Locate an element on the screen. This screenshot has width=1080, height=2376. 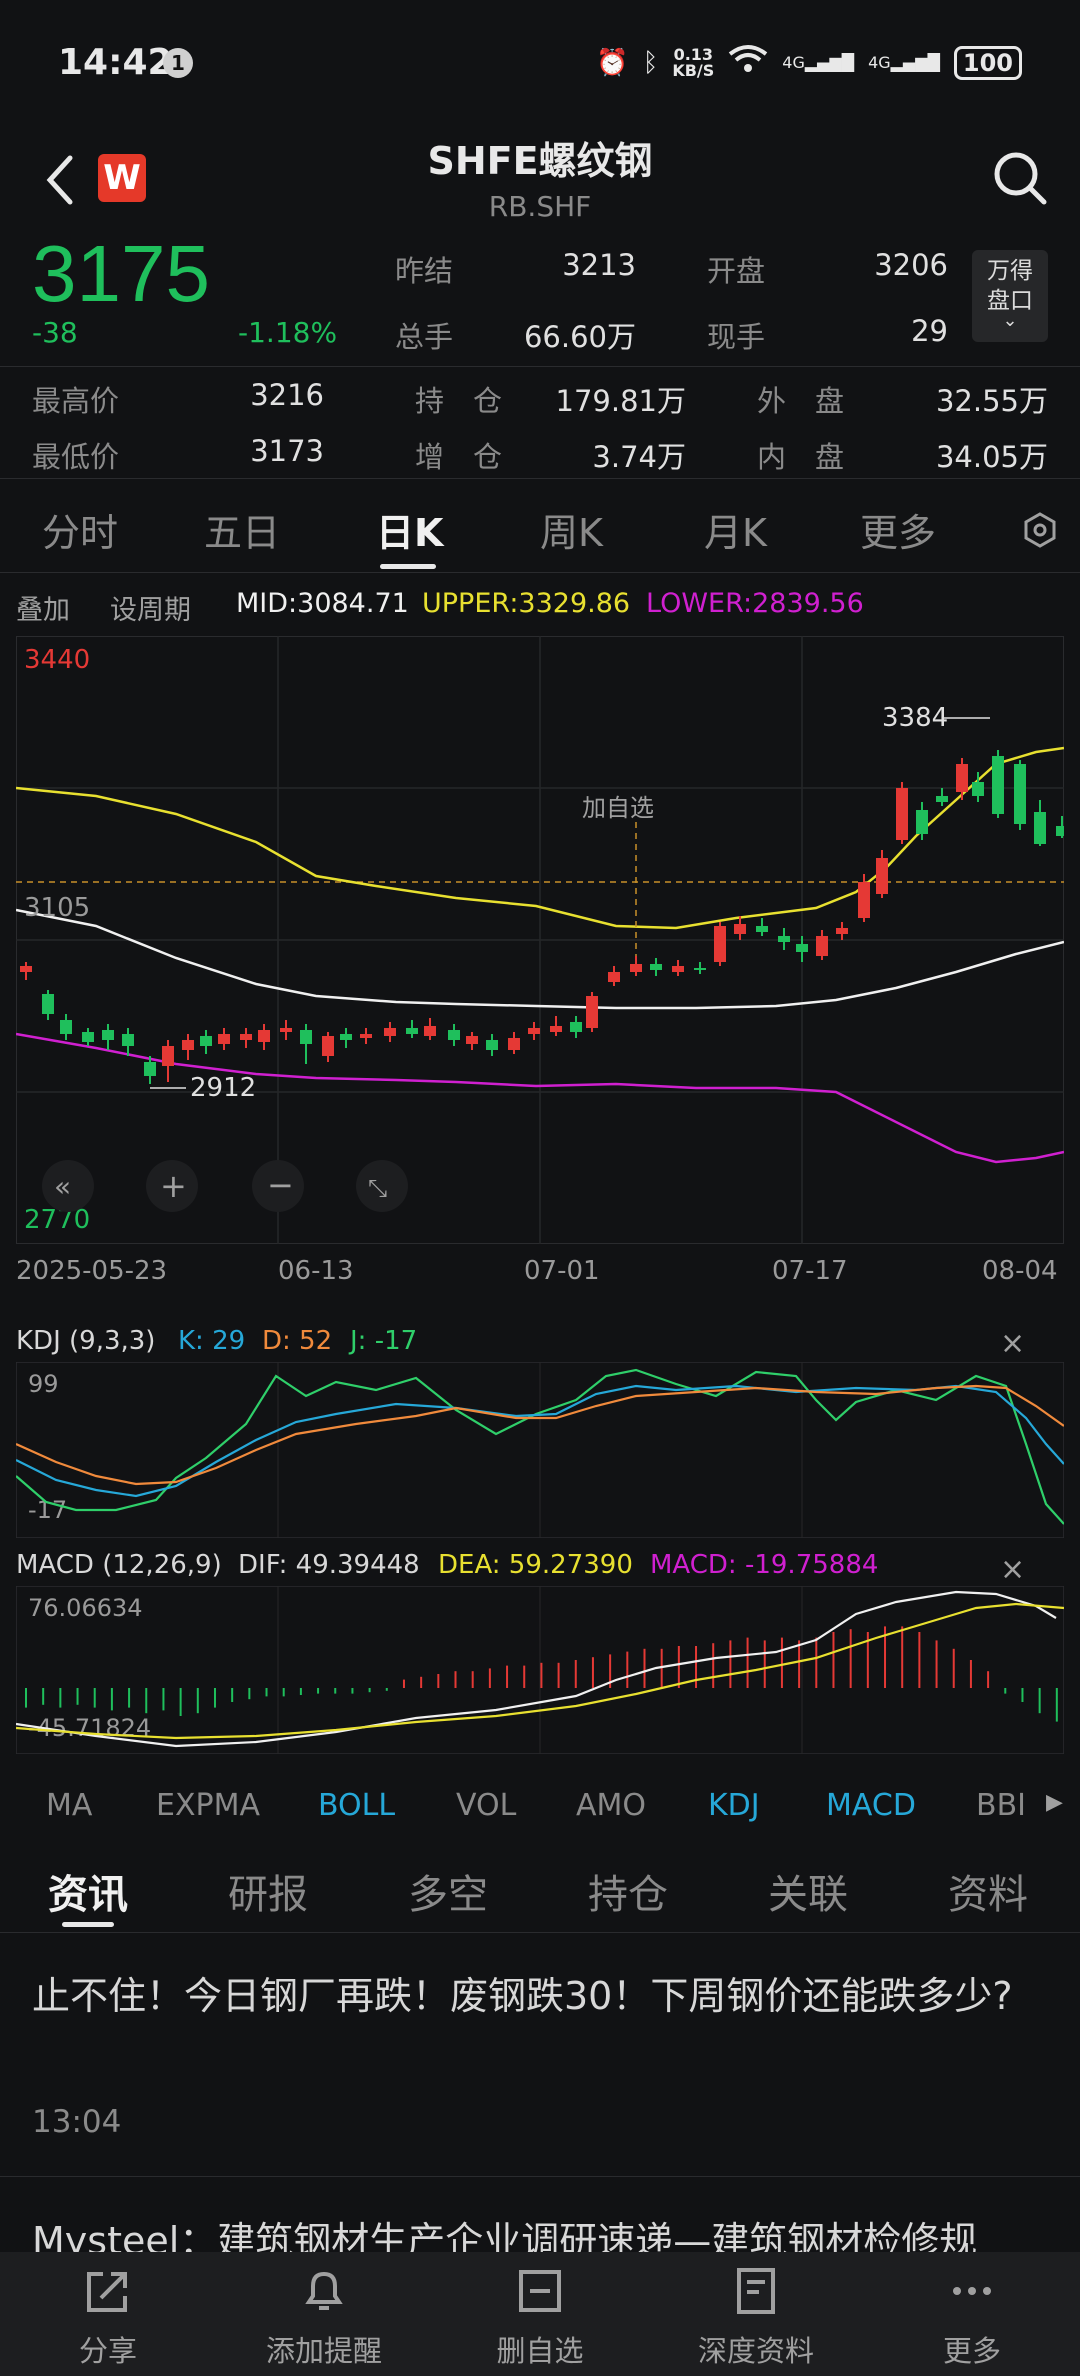
price-change: -38 is located at coordinates (55, 332).